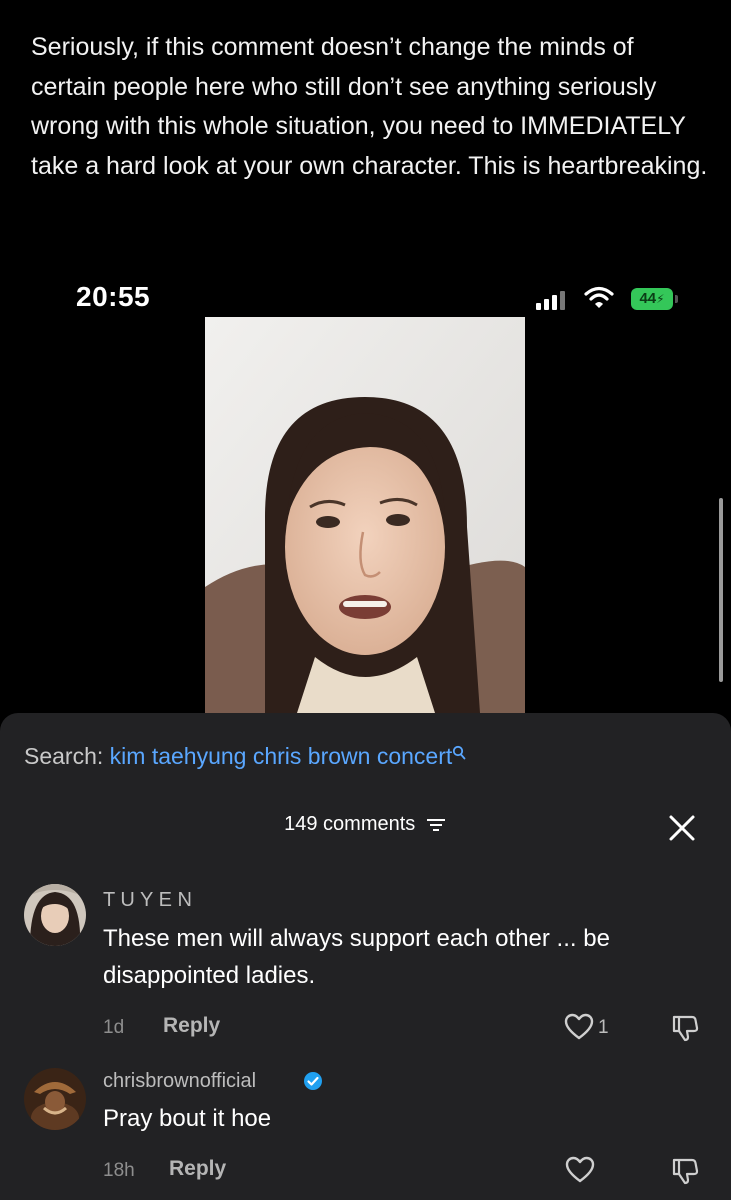 The height and width of the screenshot is (1200, 731). I want to click on battery-icon: 44⚡, so click(652, 299).